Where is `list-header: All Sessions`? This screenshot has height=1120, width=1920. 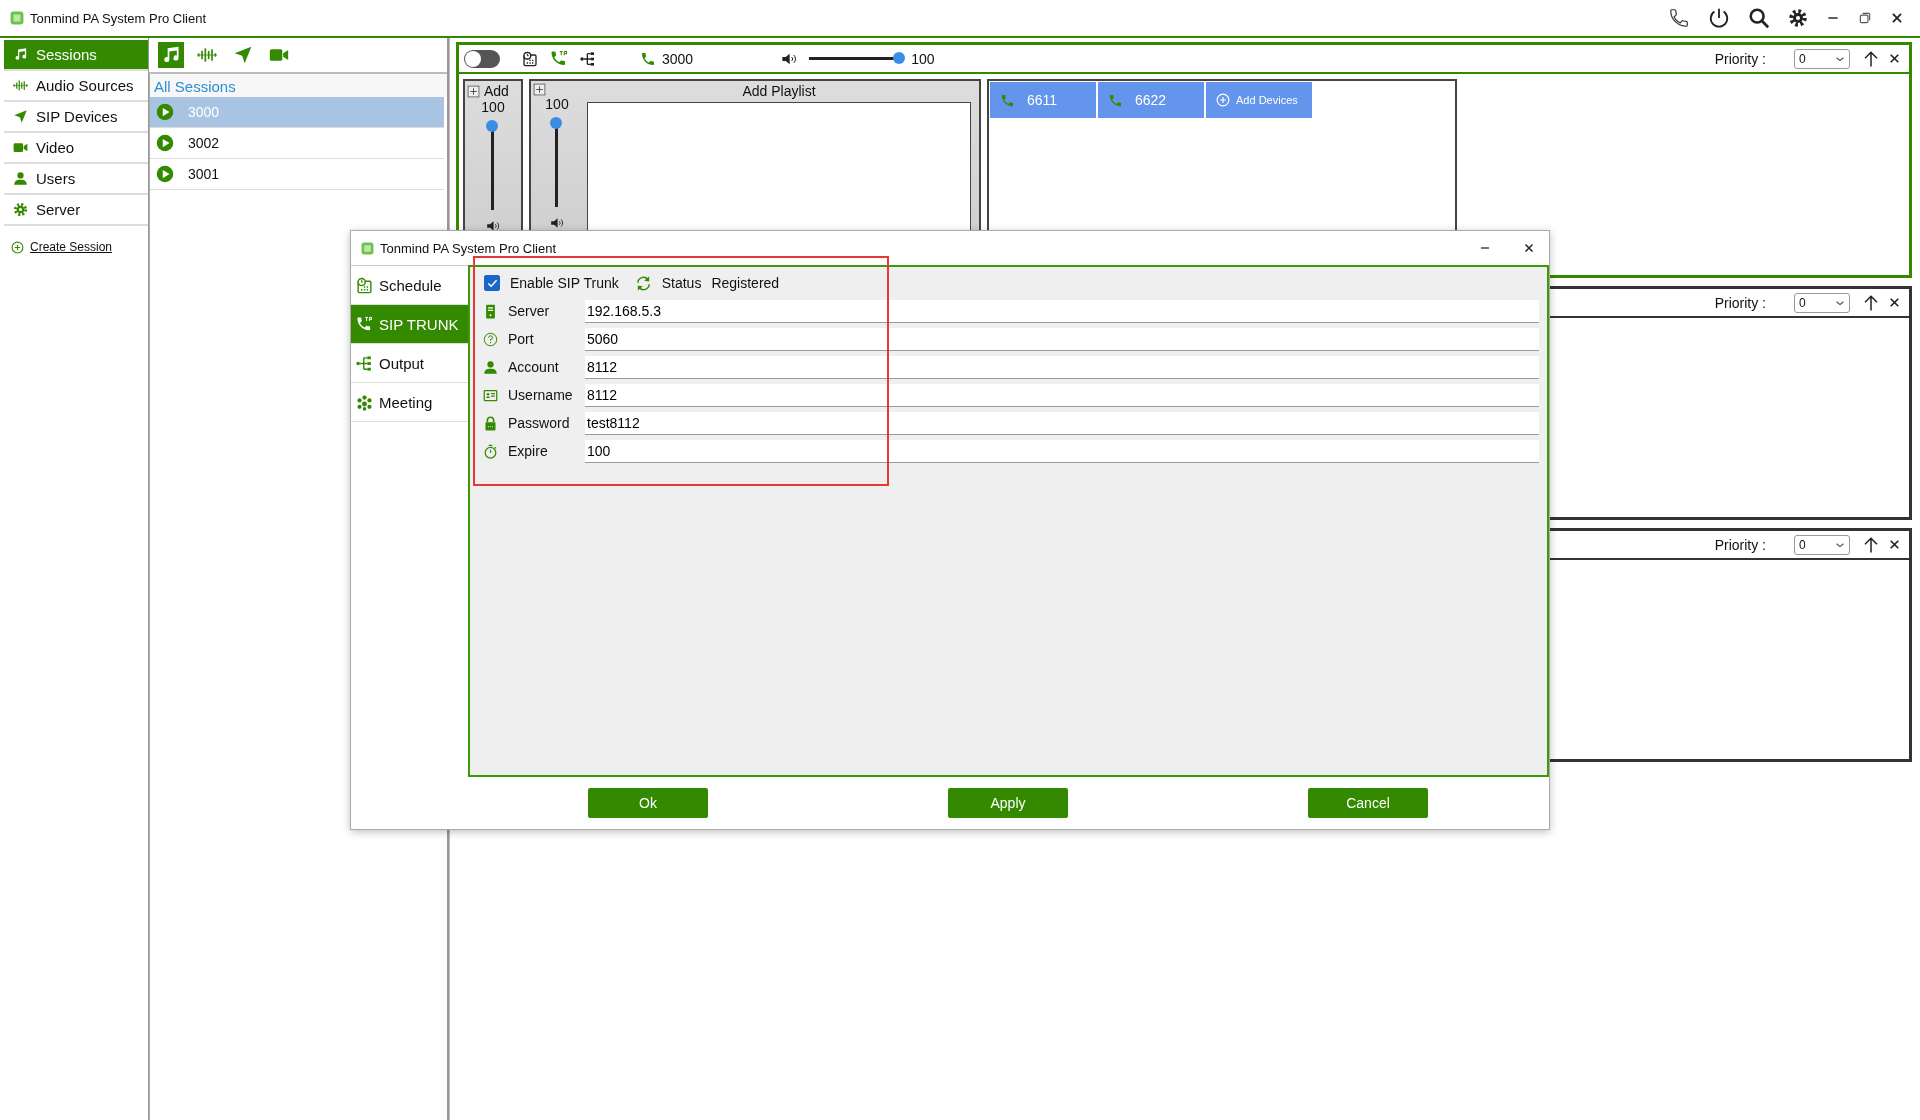 list-header: All Sessions is located at coordinates (298, 85).